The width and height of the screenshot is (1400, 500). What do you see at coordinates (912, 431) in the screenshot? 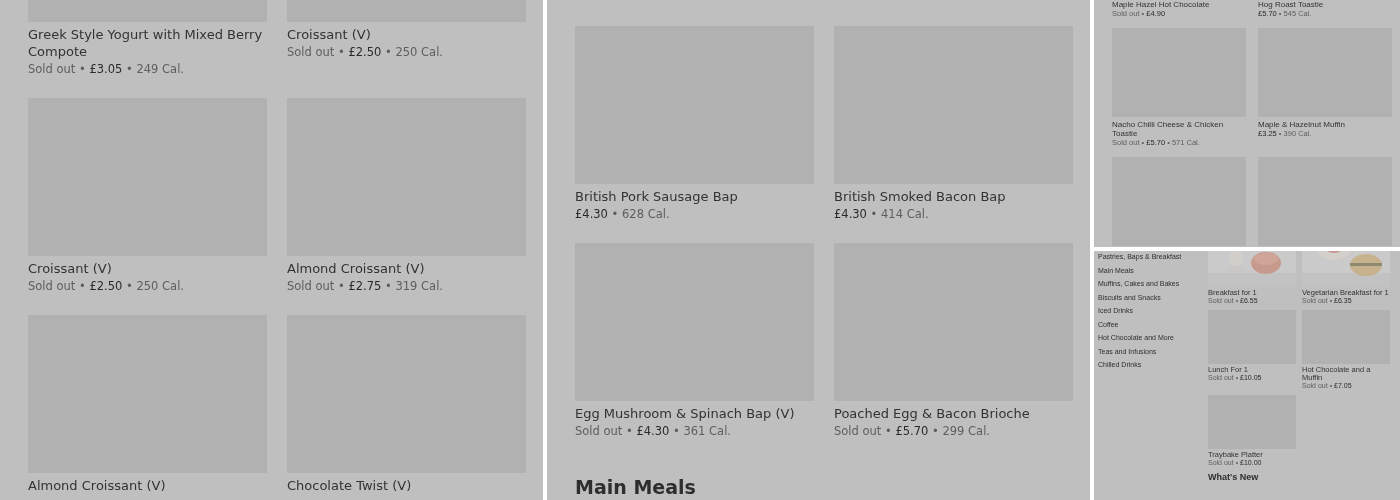
I see `item-price-info: Sold out • £5.70 • 299 Cal.` at bounding box center [912, 431].